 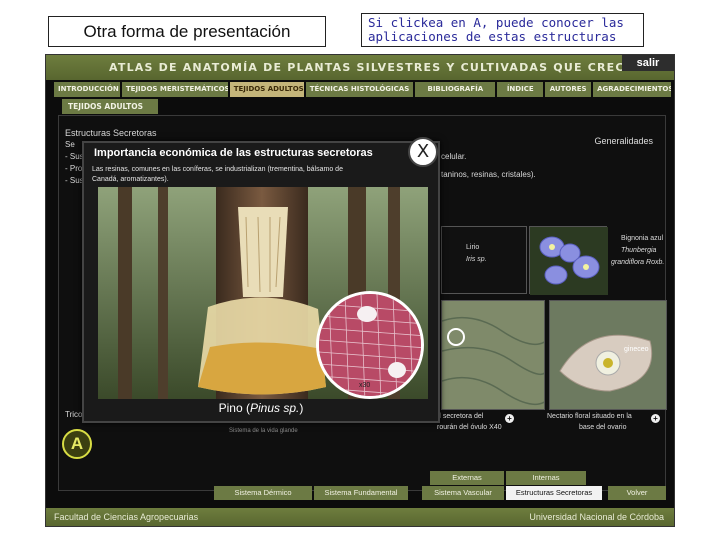 I want to click on micrograph-image, so click(x=493, y=355).